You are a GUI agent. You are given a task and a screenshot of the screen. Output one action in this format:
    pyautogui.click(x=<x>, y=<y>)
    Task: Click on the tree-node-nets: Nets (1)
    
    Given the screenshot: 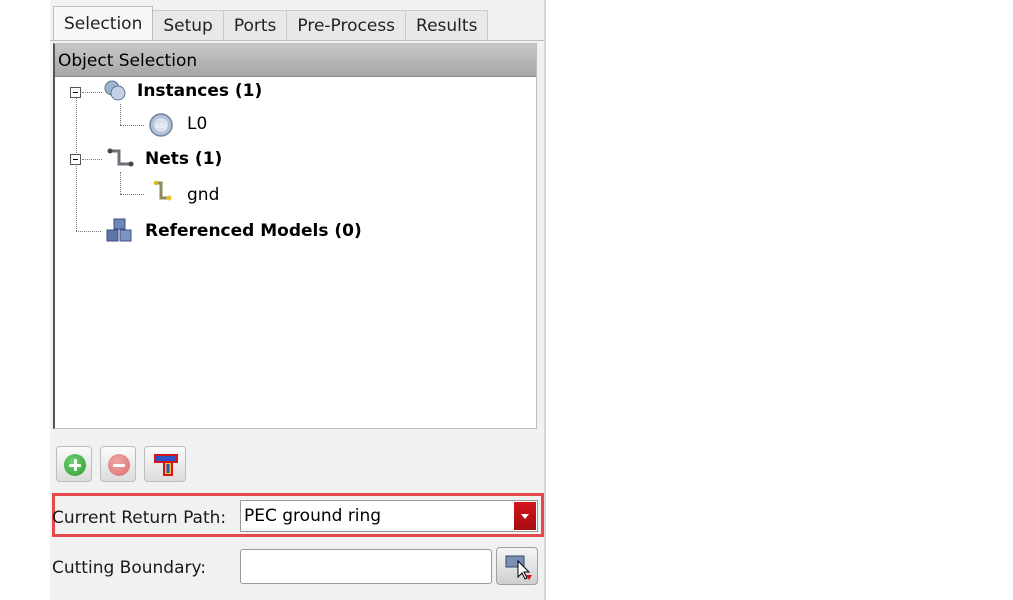 What is the action you would take?
    pyautogui.click(x=183, y=159)
    